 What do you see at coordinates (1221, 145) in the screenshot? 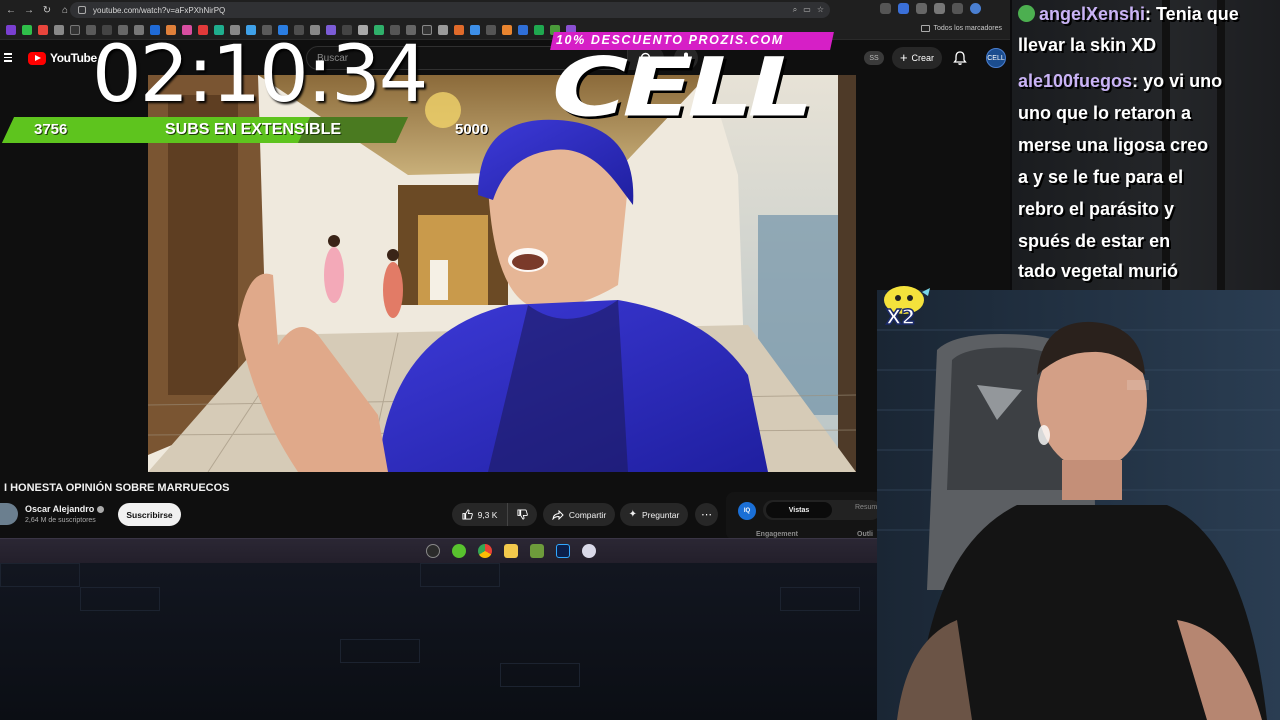
I see `cage-bar` at bounding box center [1221, 145].